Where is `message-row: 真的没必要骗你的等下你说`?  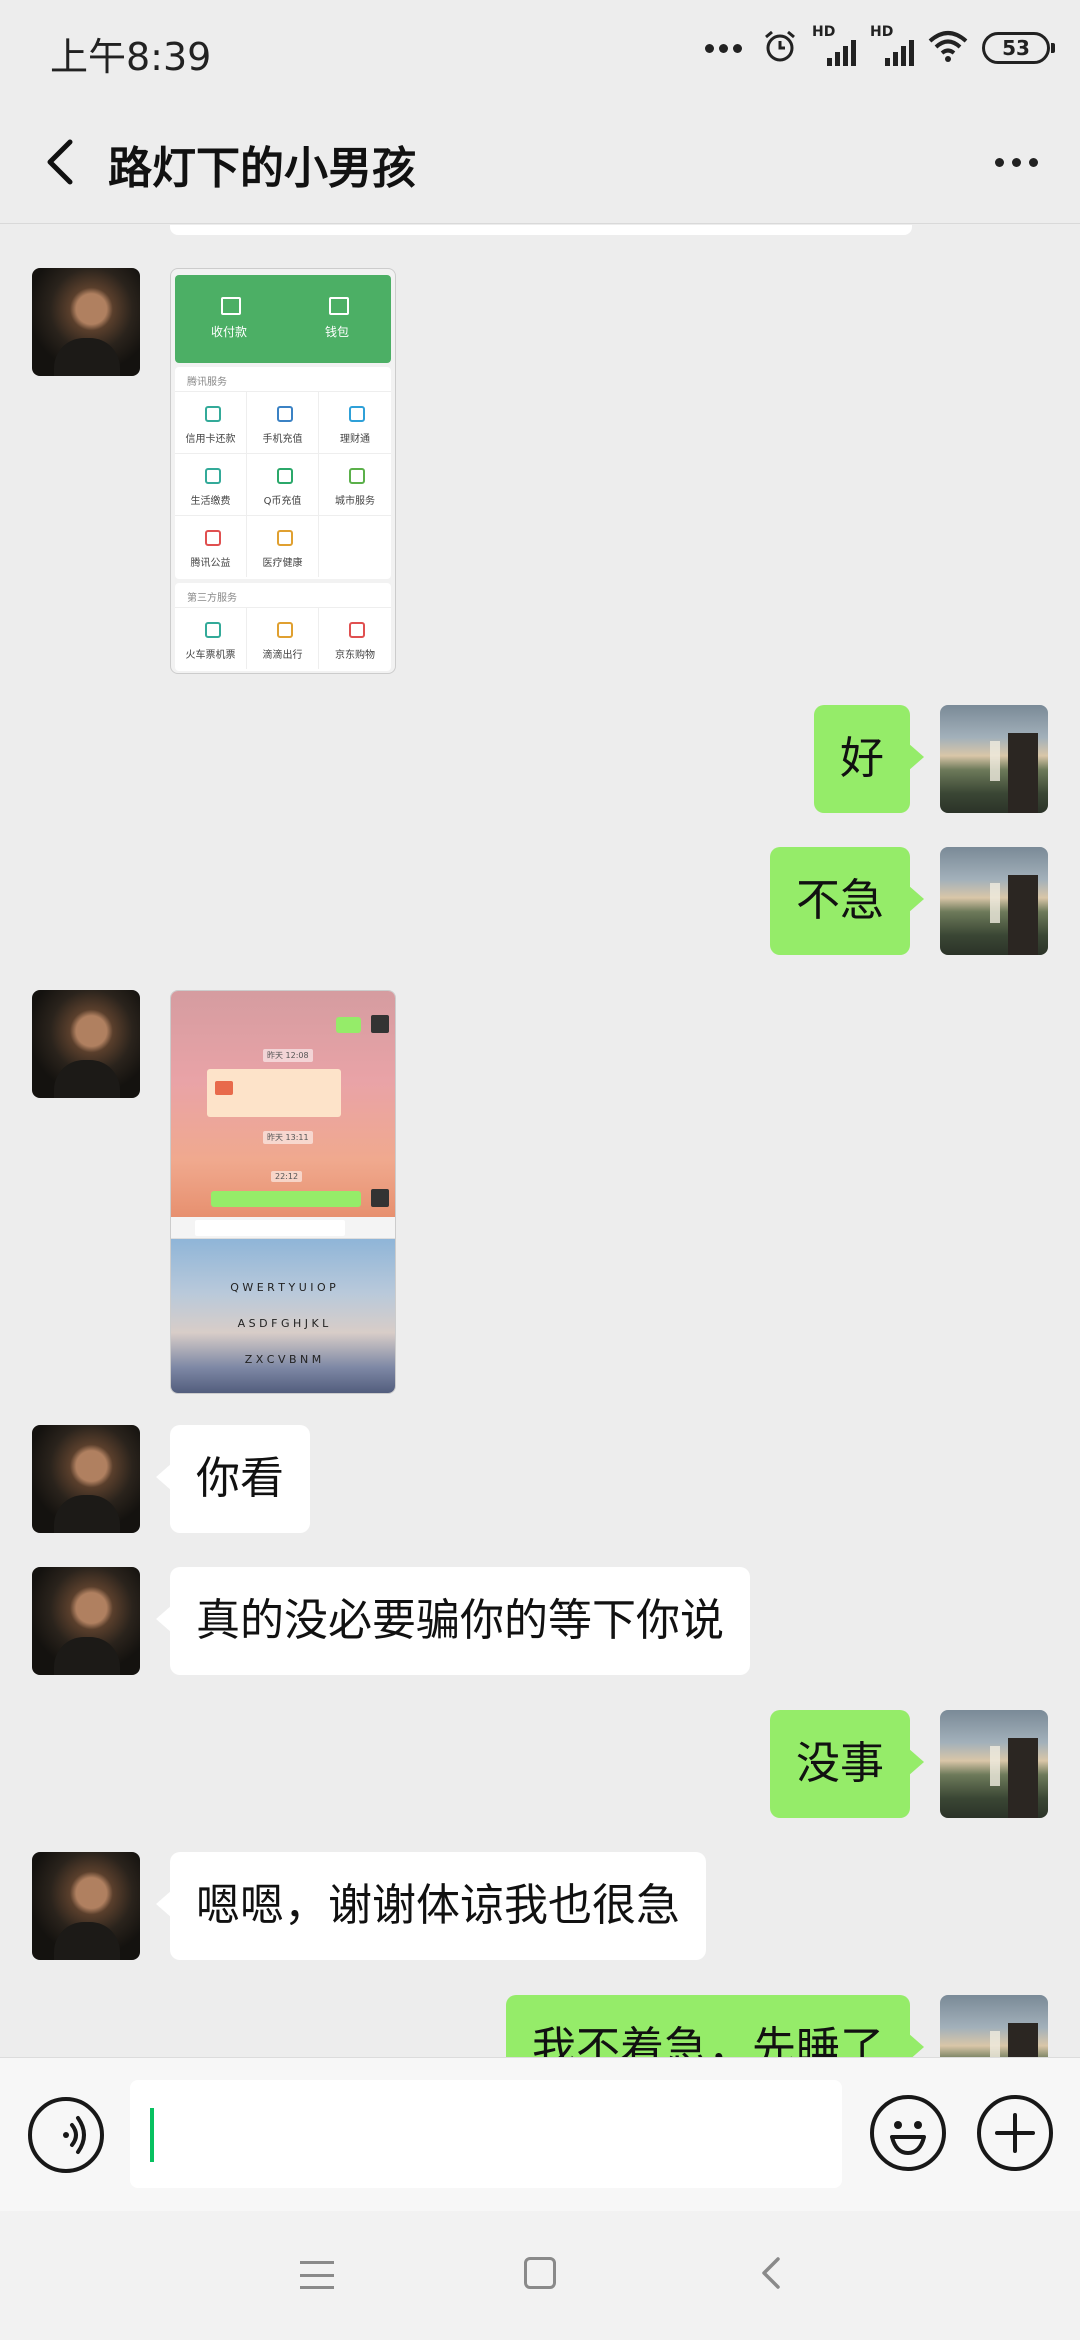
message-row: 真的没必要骗你的等下你说 is located at coordinates (540, 1621).